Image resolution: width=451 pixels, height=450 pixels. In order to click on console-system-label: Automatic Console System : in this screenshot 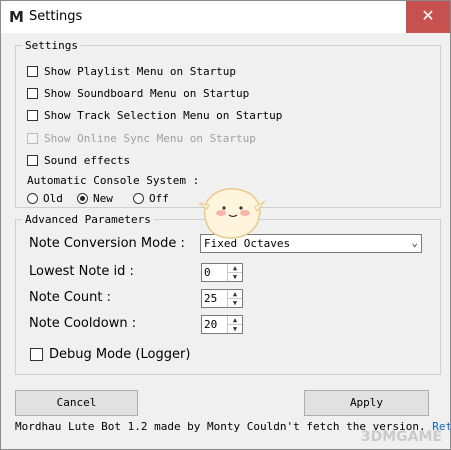, I will do `click(113, 180)`.